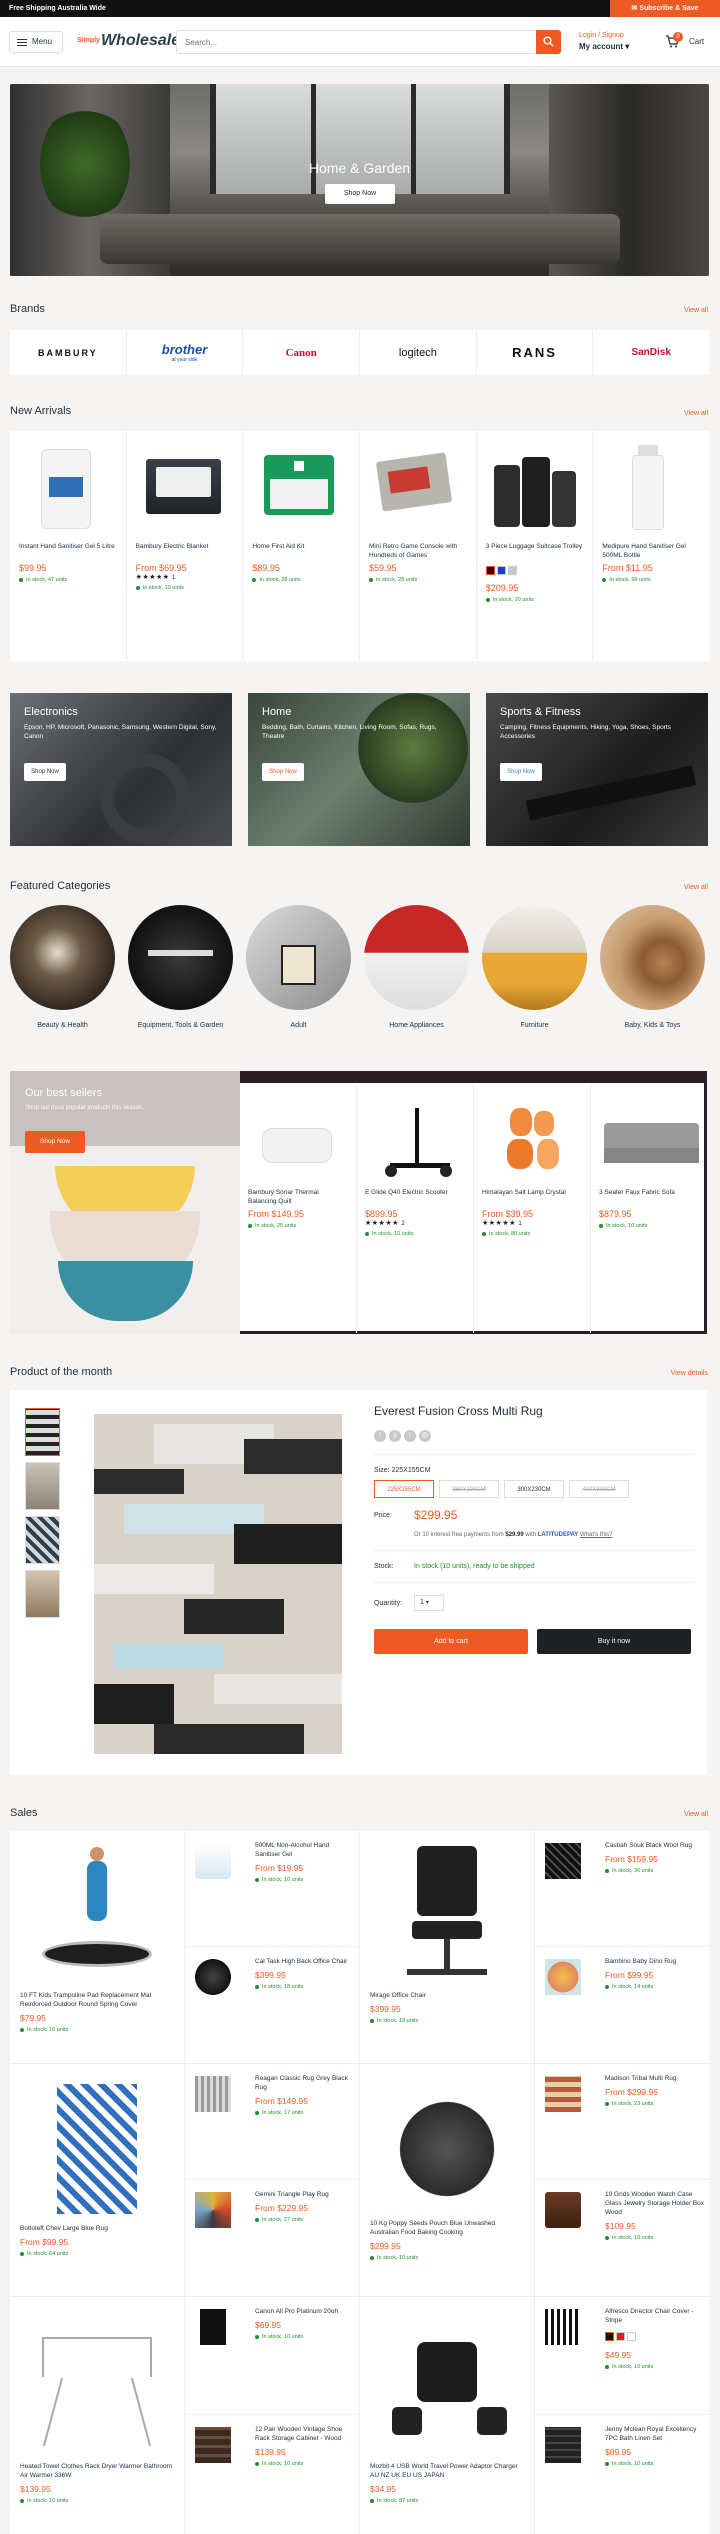 The image size is (720, 2534). I want to click on product-name: Himalayan Salt Lamp Crystal, so click(532, 1197).